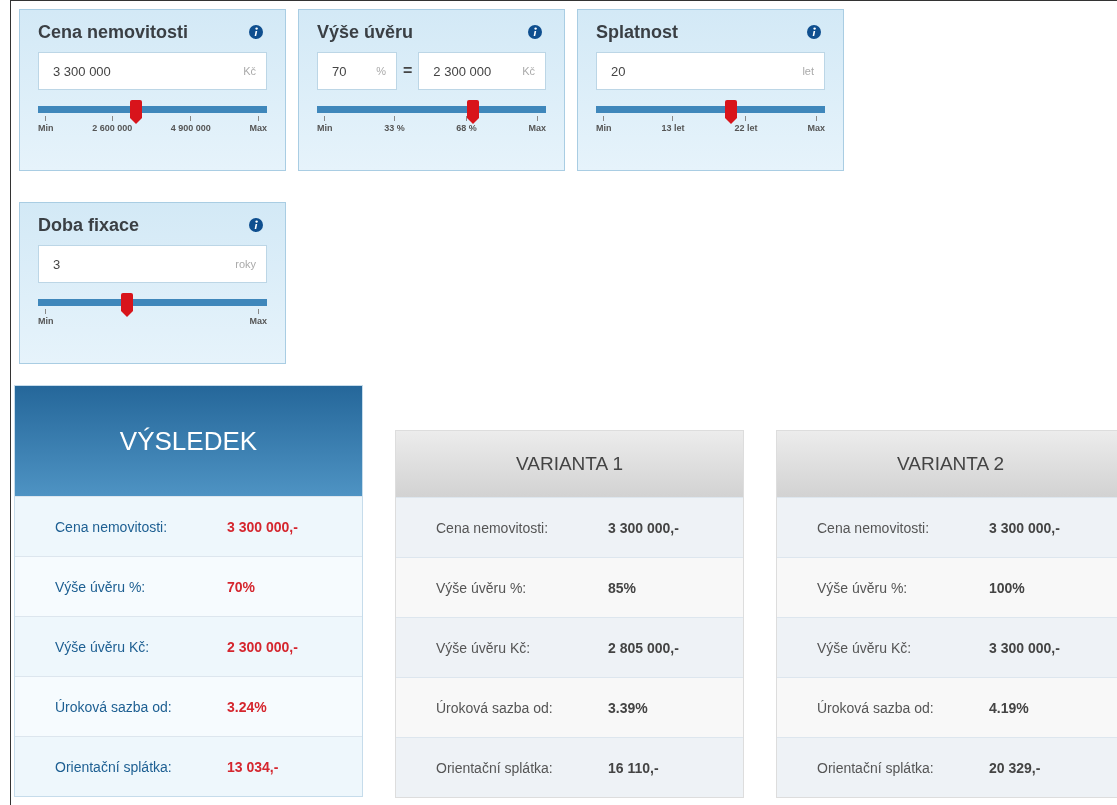 This screenshot has width=1117, height=805. Describe the element at coordinates (710, 71) in the screenshot. I see `input-field: 20 let` at that location.